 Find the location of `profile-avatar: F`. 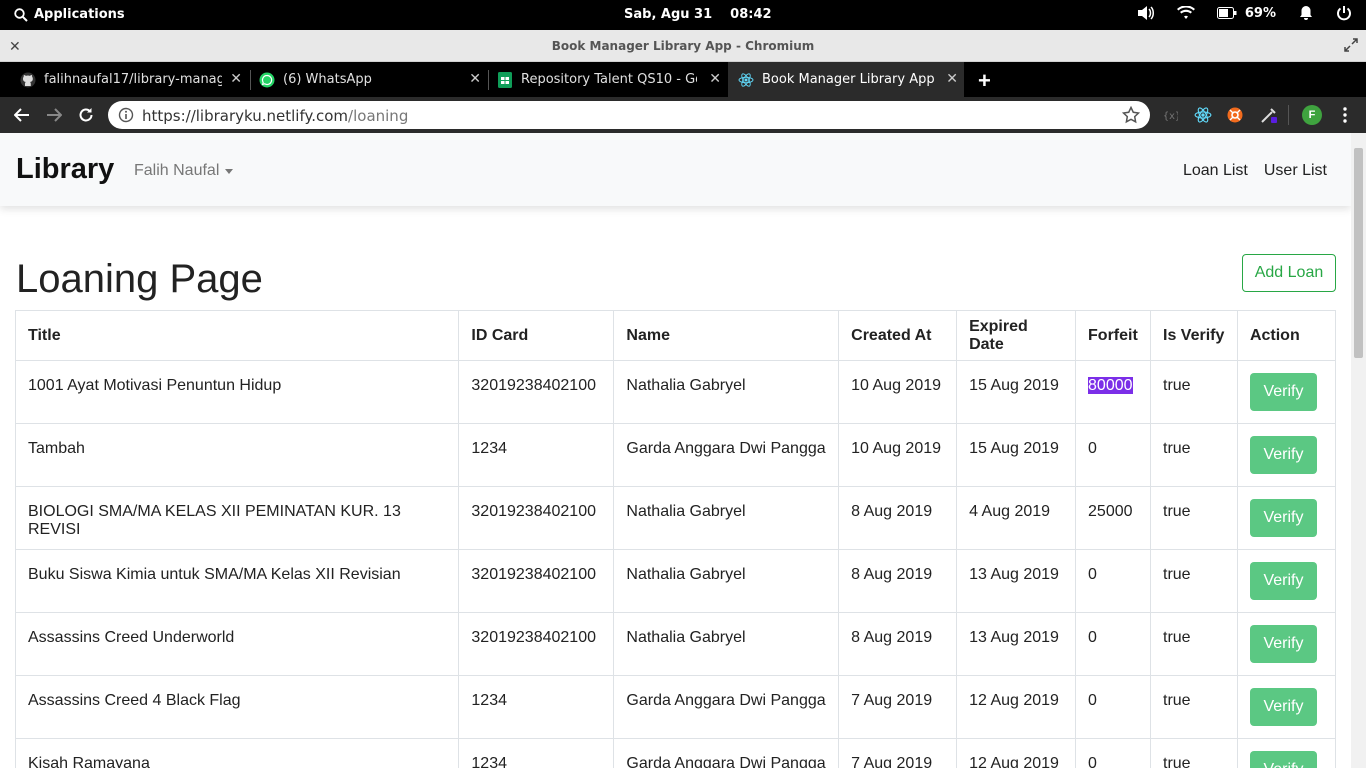

profile-avatar: F is located at coordinates (1312, 115).